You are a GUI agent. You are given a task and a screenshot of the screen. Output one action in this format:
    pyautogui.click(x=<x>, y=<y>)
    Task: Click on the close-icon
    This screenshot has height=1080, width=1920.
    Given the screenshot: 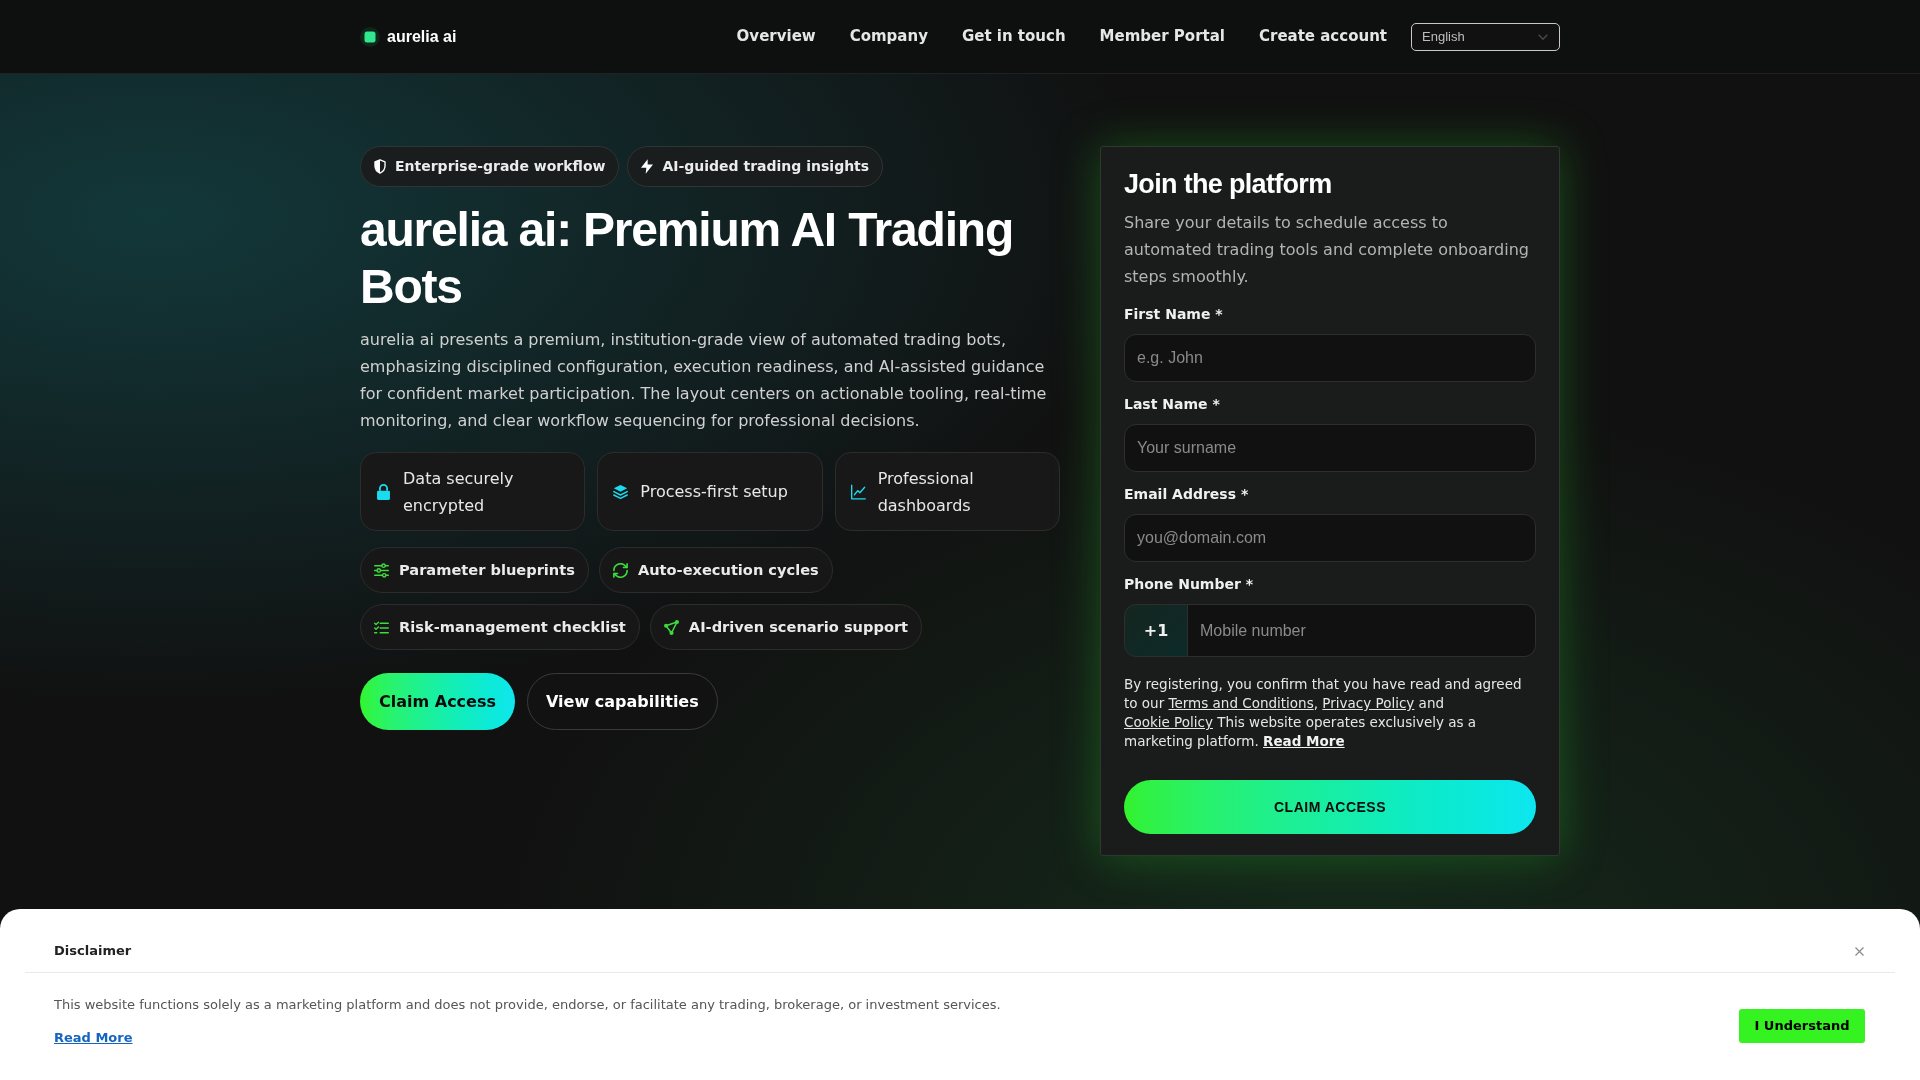 What is the action you would take?
    pyautogui.click(x=1859, y=951)
    